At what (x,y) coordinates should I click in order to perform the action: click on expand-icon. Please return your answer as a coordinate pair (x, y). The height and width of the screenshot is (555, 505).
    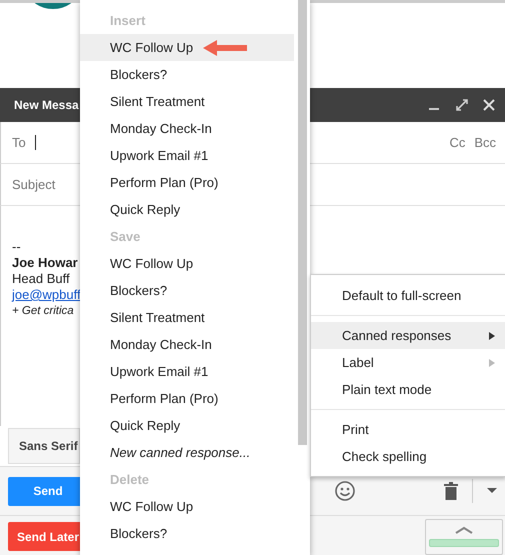
    Looking at the image, I should click on (462, 105).